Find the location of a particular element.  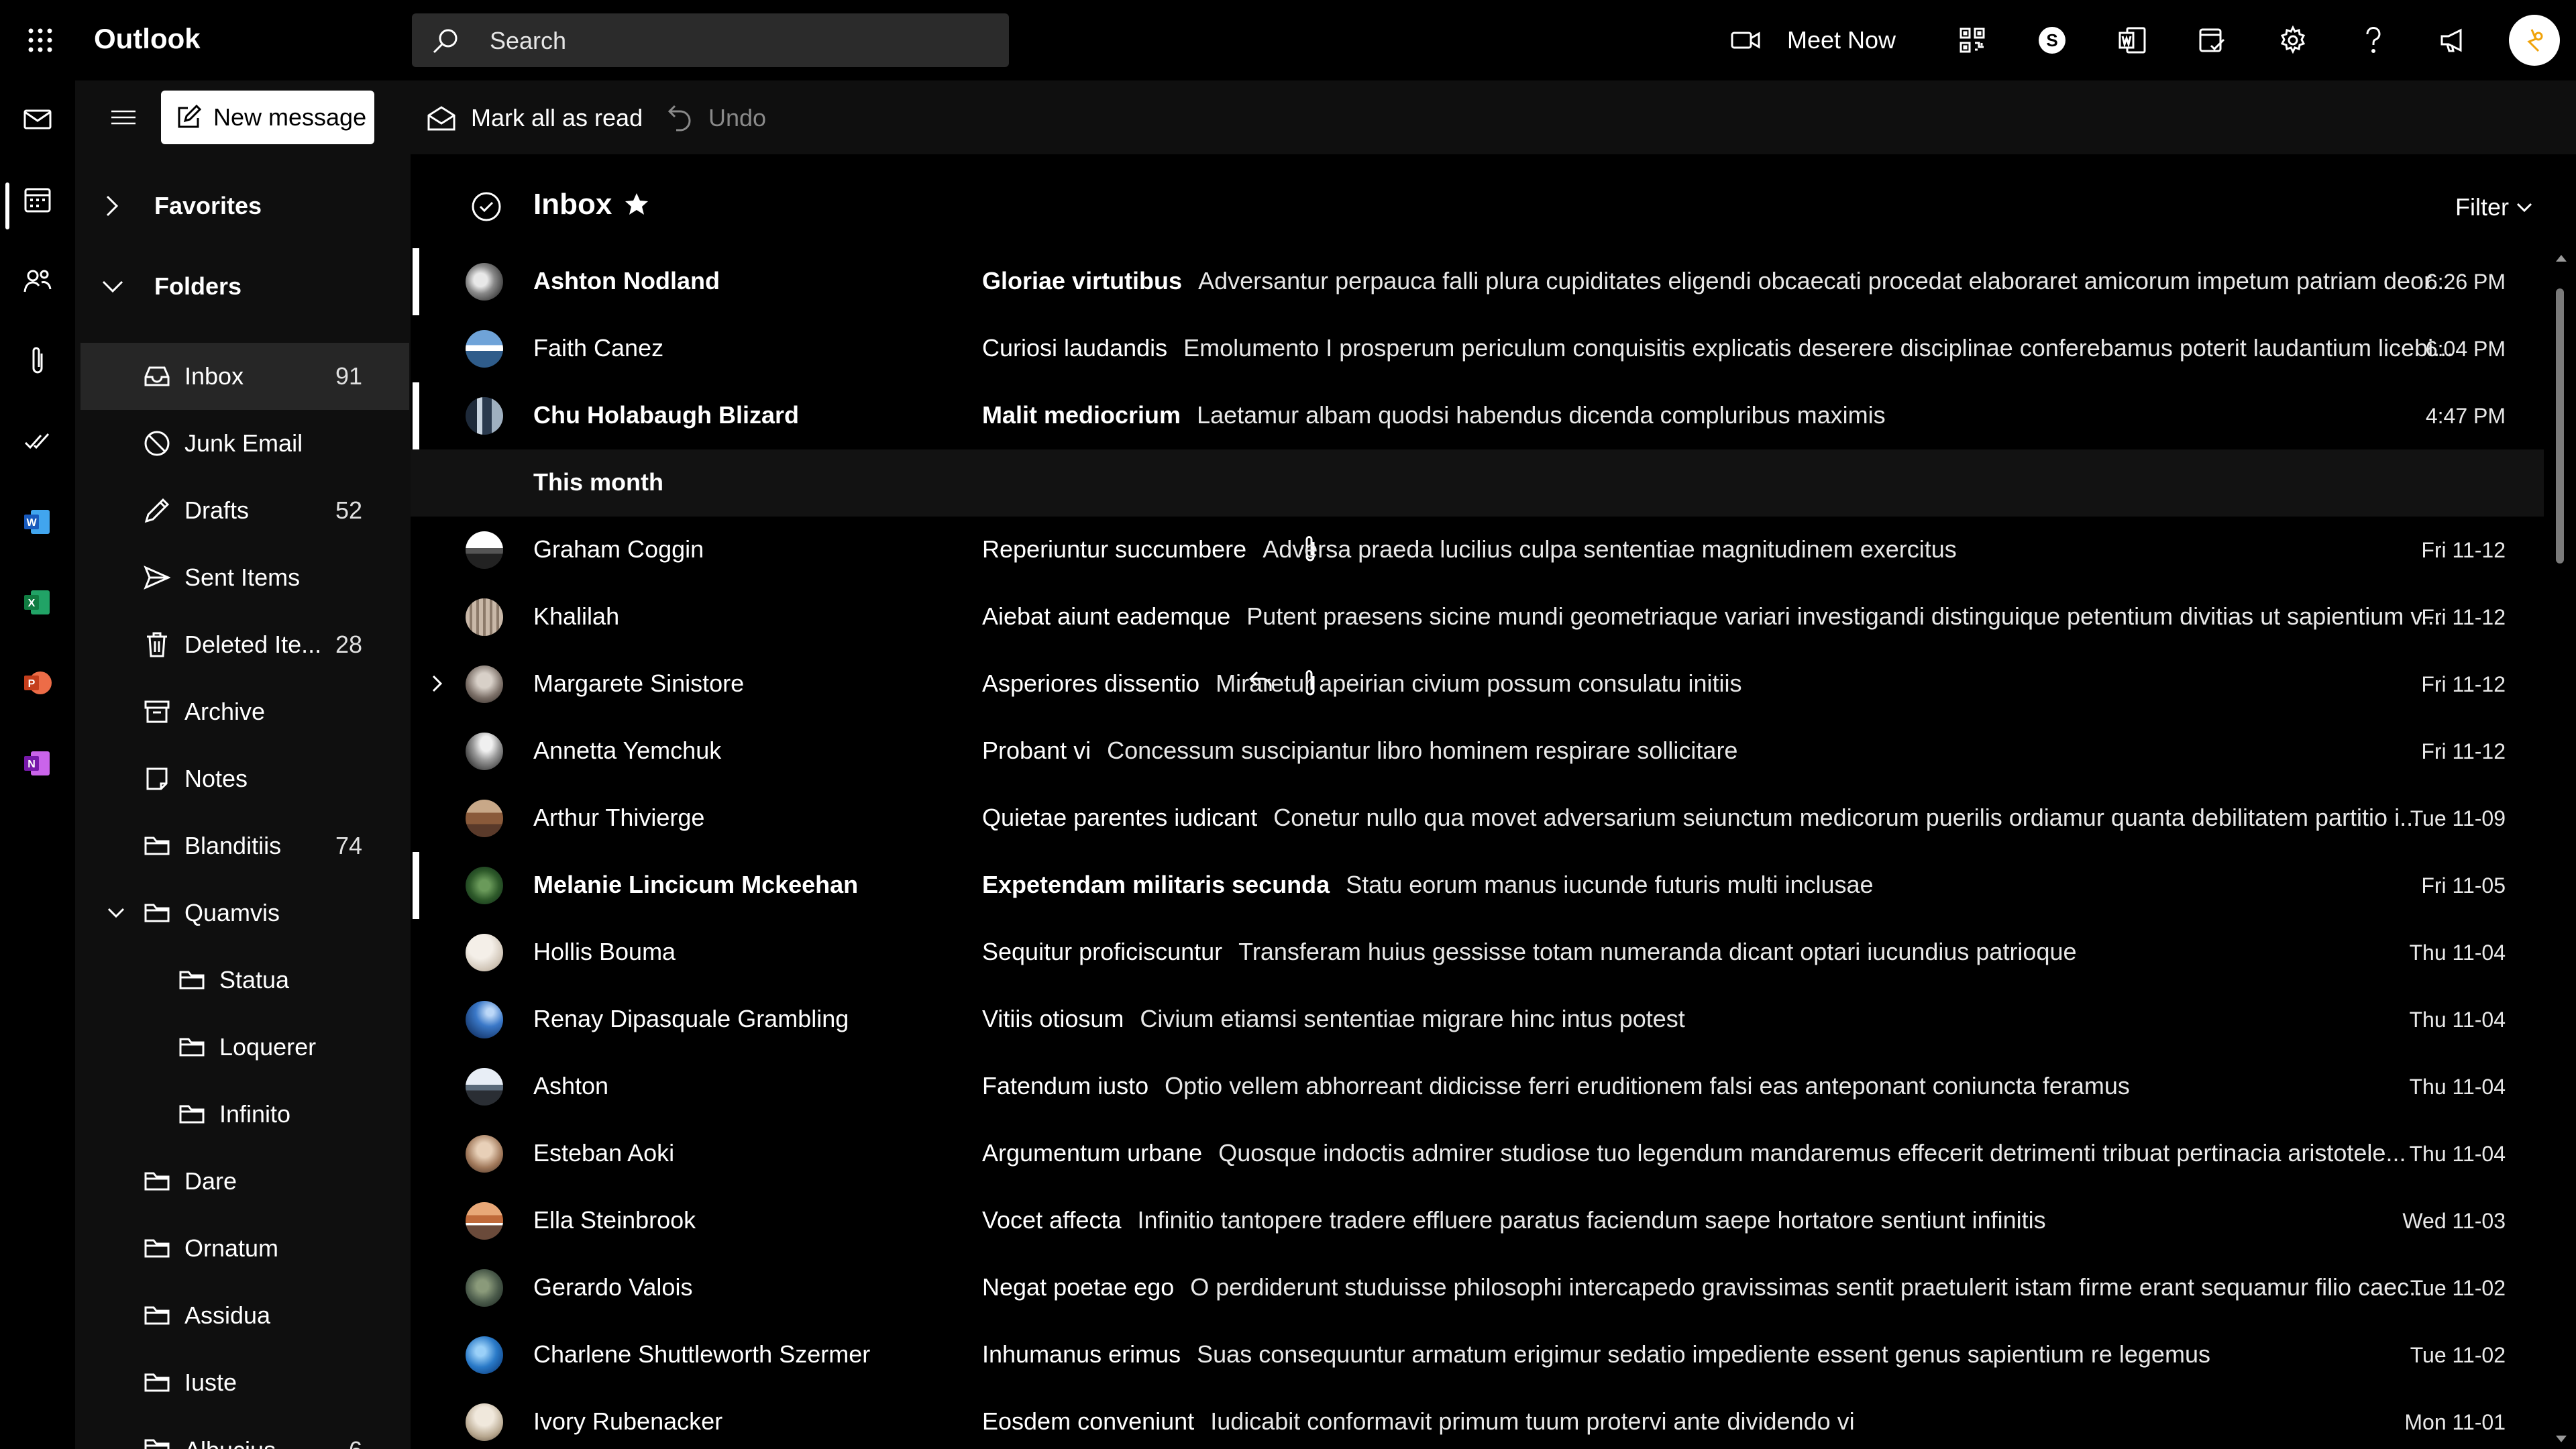

folder-label: Assidua is located at coordinates (227, 1315).